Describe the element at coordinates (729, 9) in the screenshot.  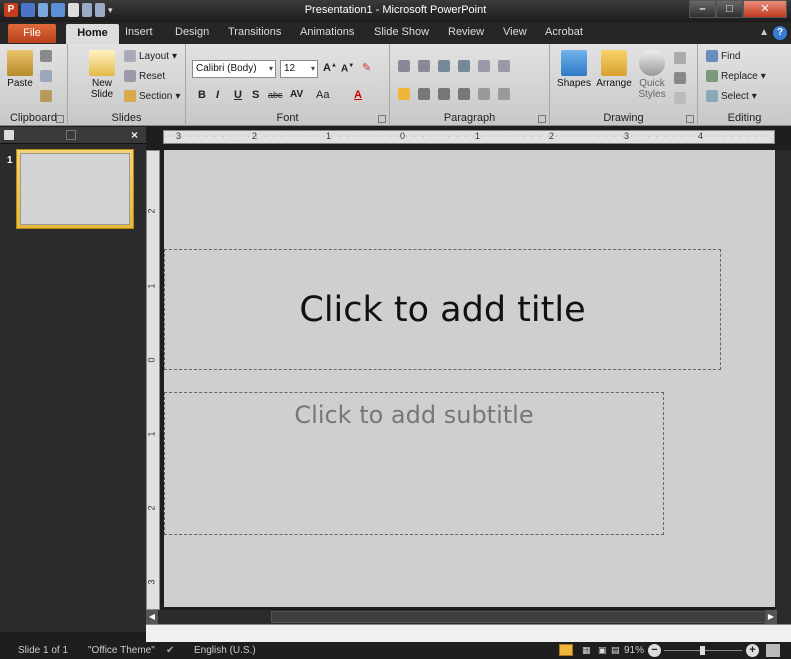
I see `maximize-button: □` at that location.